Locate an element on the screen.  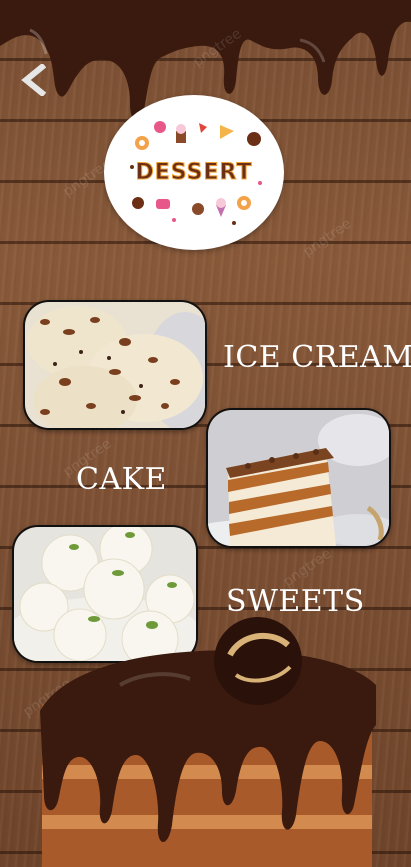
layer-cake-photo is located at coordinates (298, 478).